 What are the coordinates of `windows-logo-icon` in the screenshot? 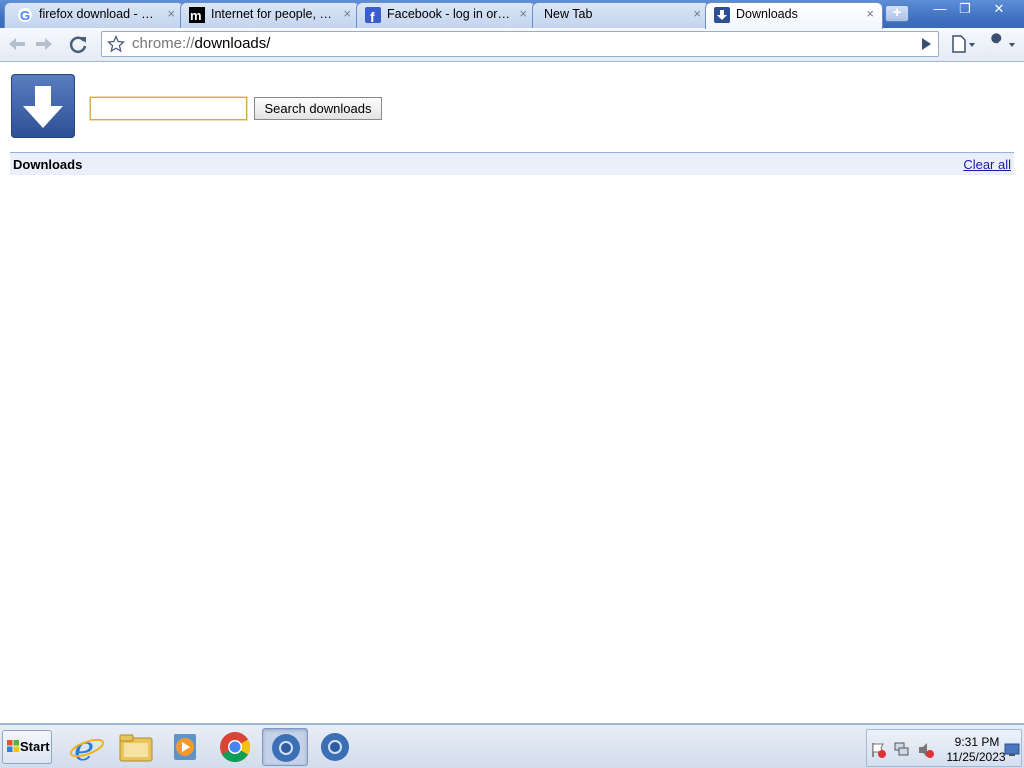 It's located at (13, 746).